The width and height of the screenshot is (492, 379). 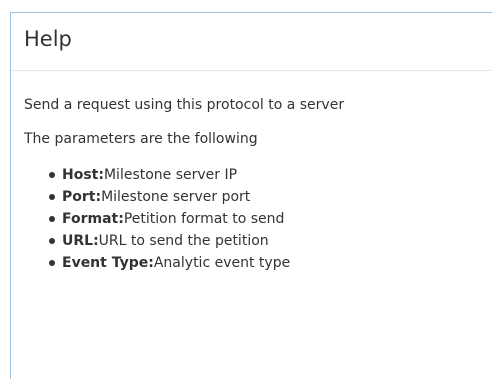 I want to click on panel-title: Help, so click(x=48, y=39).